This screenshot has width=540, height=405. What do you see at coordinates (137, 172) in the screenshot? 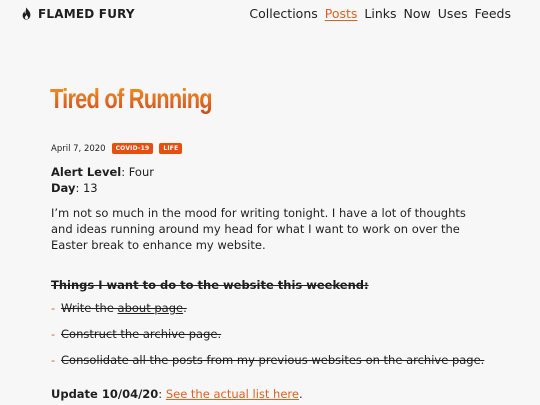
I see `alert-level-value: : Four` at bounding box center [137, 172].